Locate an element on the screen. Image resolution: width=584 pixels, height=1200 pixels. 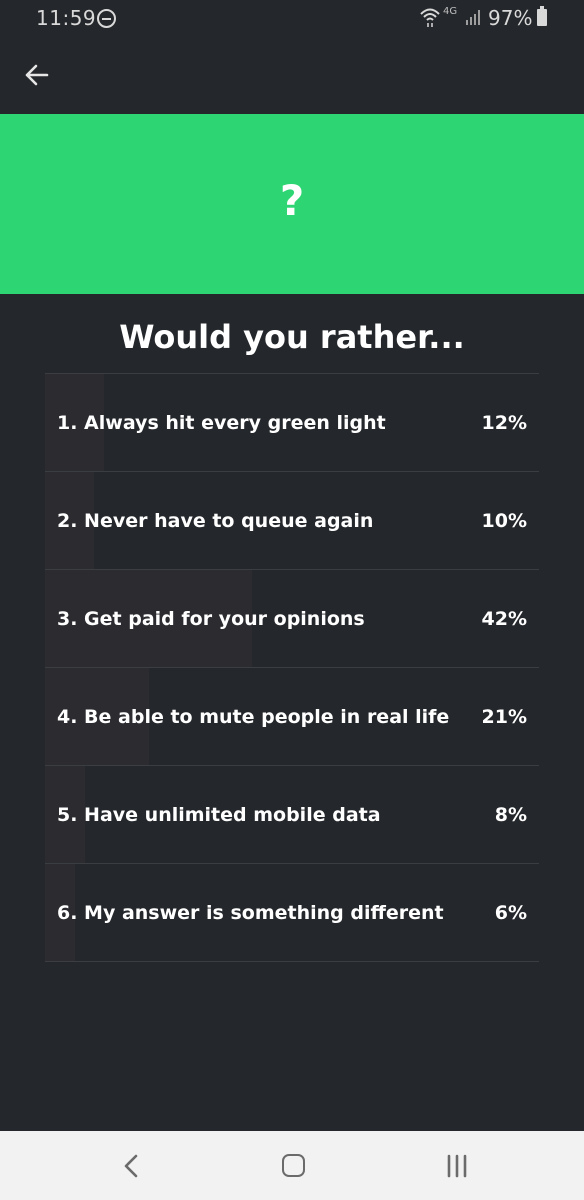
option-2: 2. Never have to queue again 10% is located at coordinates (292, 521).